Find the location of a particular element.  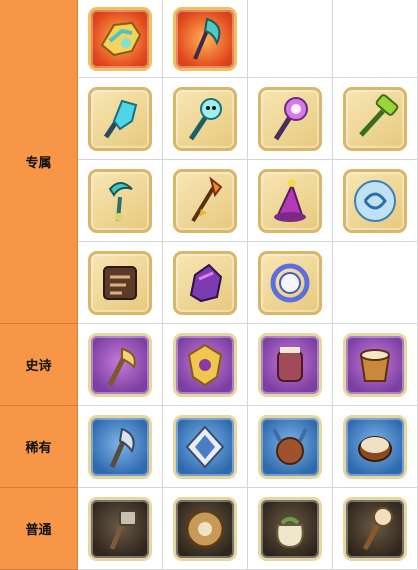

feather-axe-icon is located at coordinates (120, 364).